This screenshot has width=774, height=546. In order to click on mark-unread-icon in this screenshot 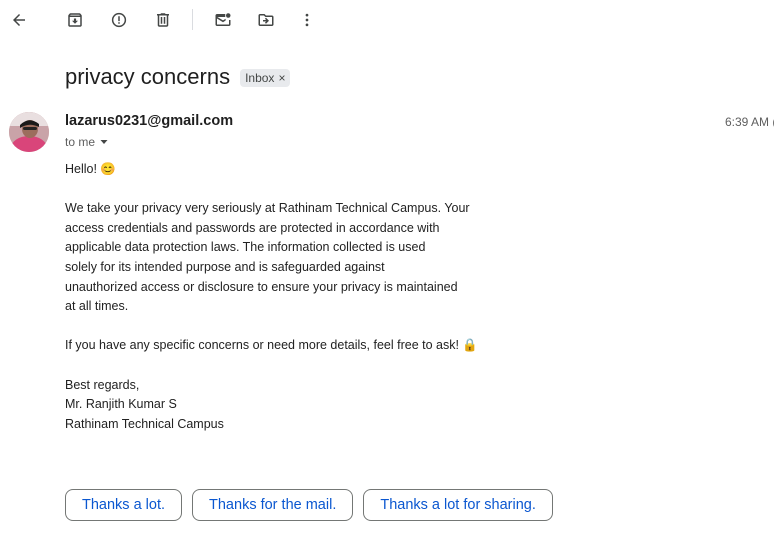, I will do `click(223, 20)`.